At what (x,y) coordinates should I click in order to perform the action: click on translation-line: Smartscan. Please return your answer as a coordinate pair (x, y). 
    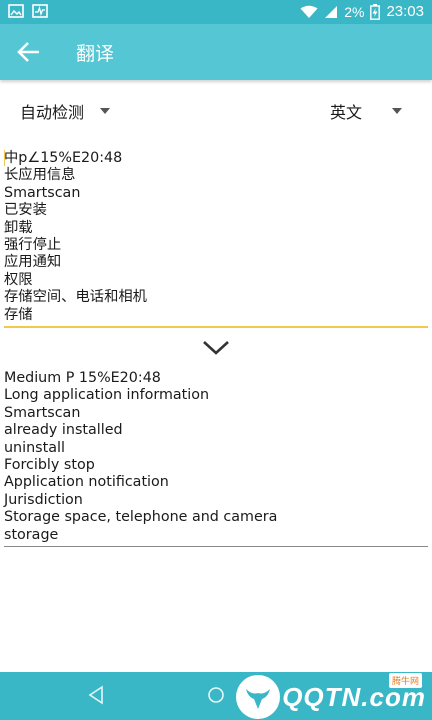
    Looking at the image, I should click on (42, 412).